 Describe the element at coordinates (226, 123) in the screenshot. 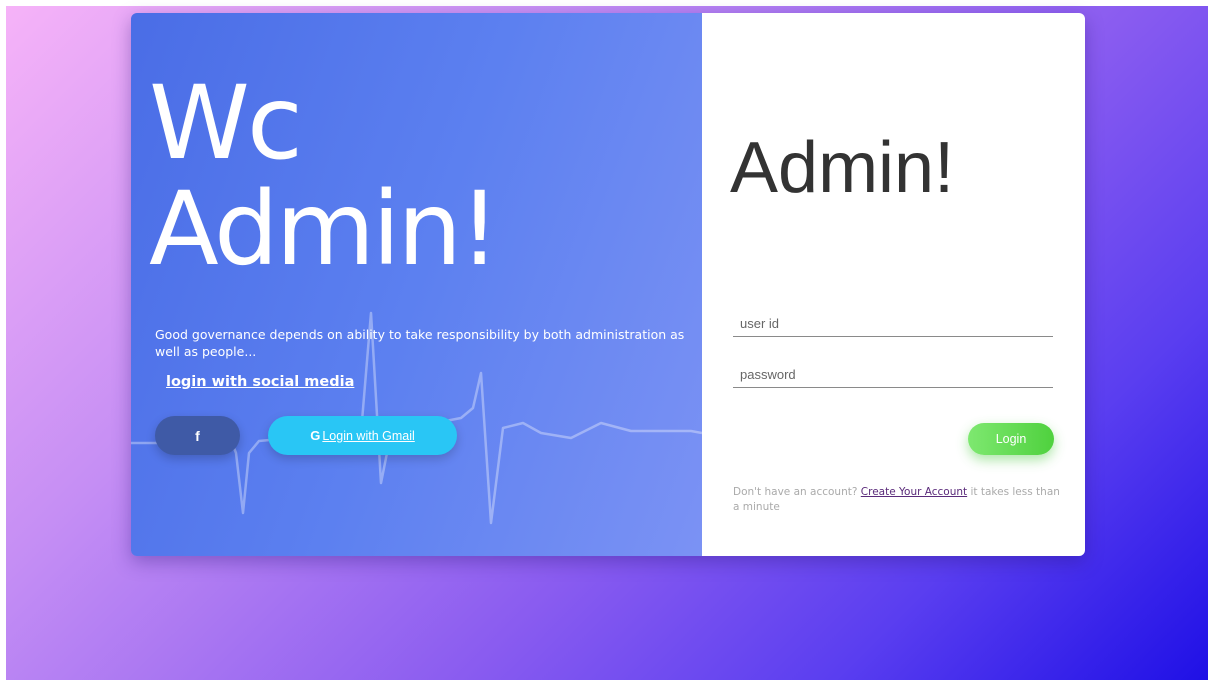

I see `welcome-title-line1: Wc` at that location.